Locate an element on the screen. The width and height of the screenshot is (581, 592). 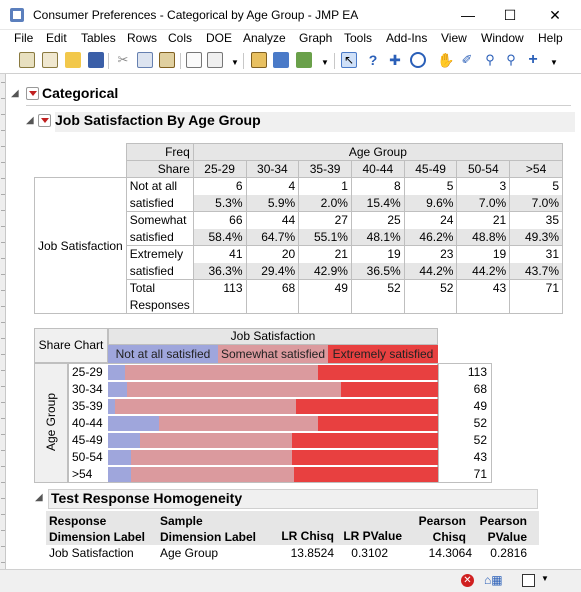
save-icon is located at coordinates (96, 60).